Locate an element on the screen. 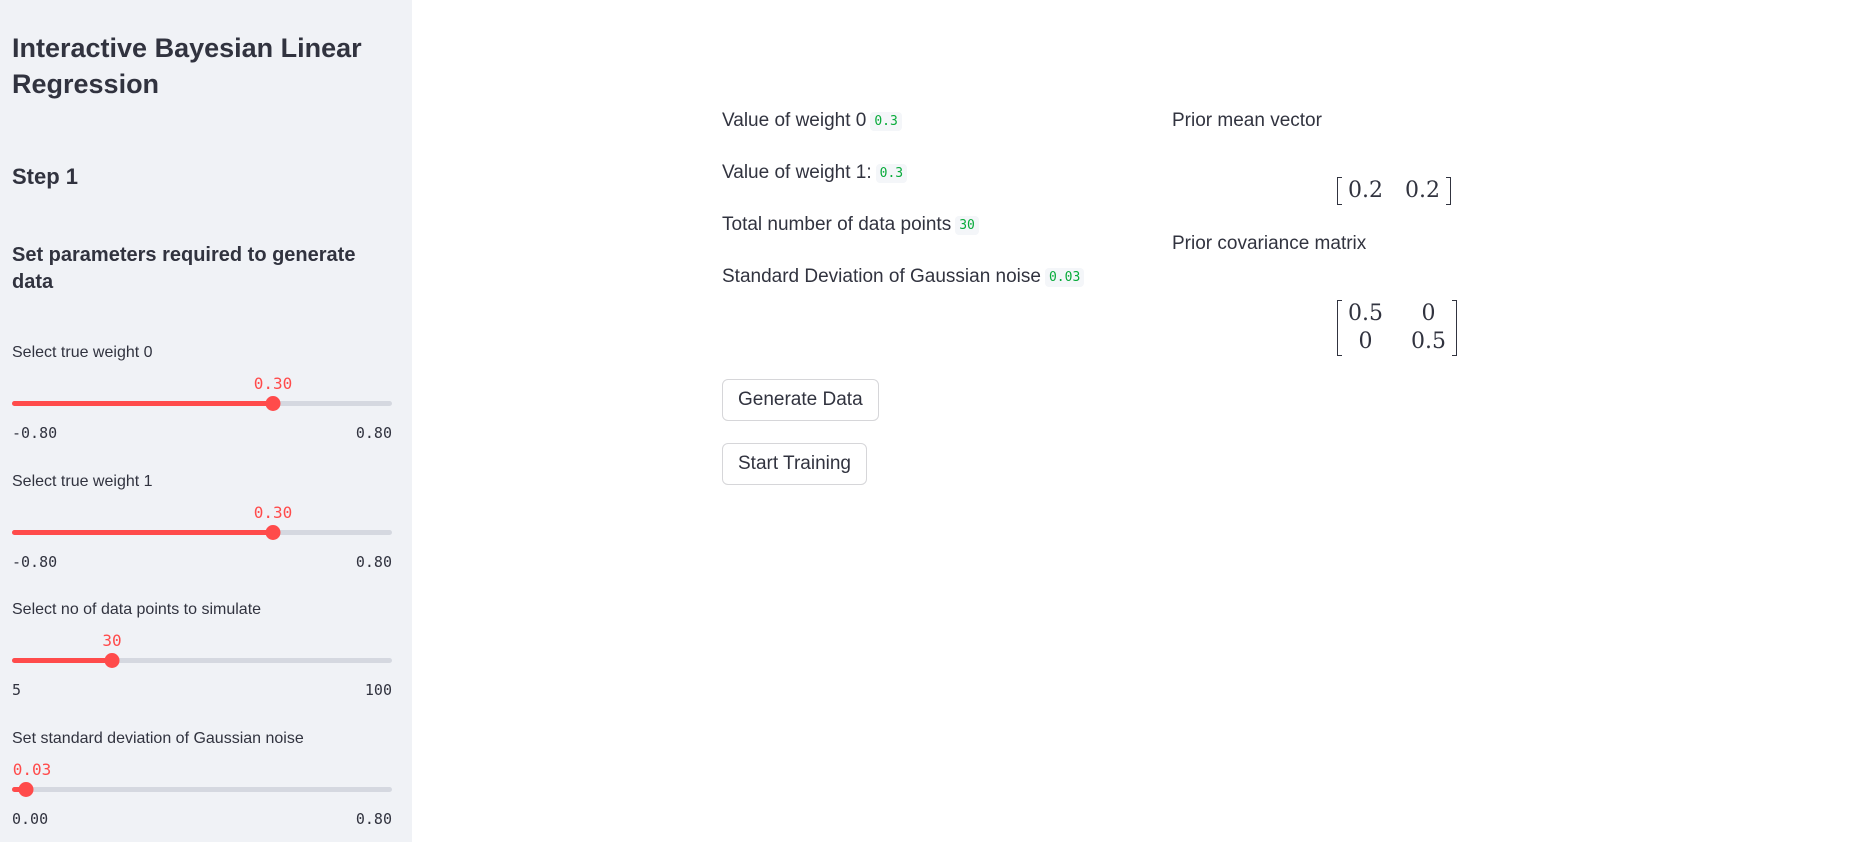 This screenshot has height=842, width=1852. matrix-body: 0.5 0 0 0.5 is located at coordinates (1397, 328).